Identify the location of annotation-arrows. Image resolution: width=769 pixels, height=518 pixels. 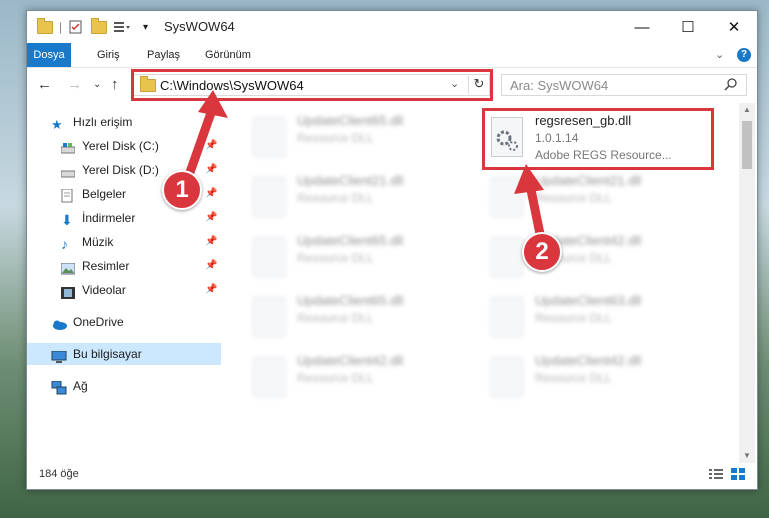
(364, 164).